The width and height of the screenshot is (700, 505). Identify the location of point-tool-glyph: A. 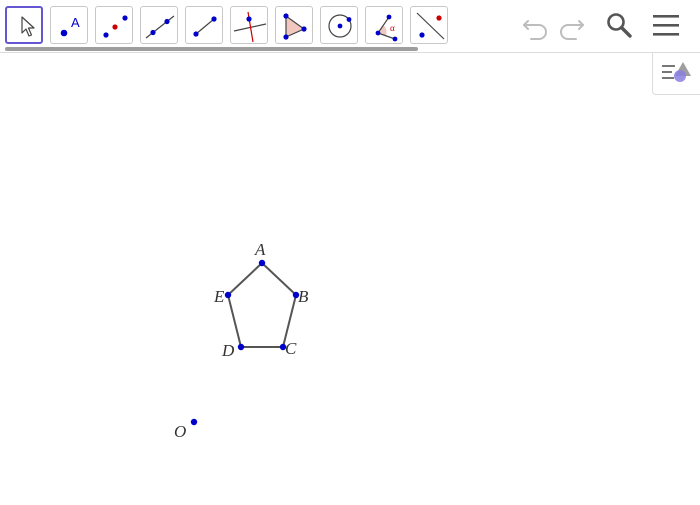
(75, 22).